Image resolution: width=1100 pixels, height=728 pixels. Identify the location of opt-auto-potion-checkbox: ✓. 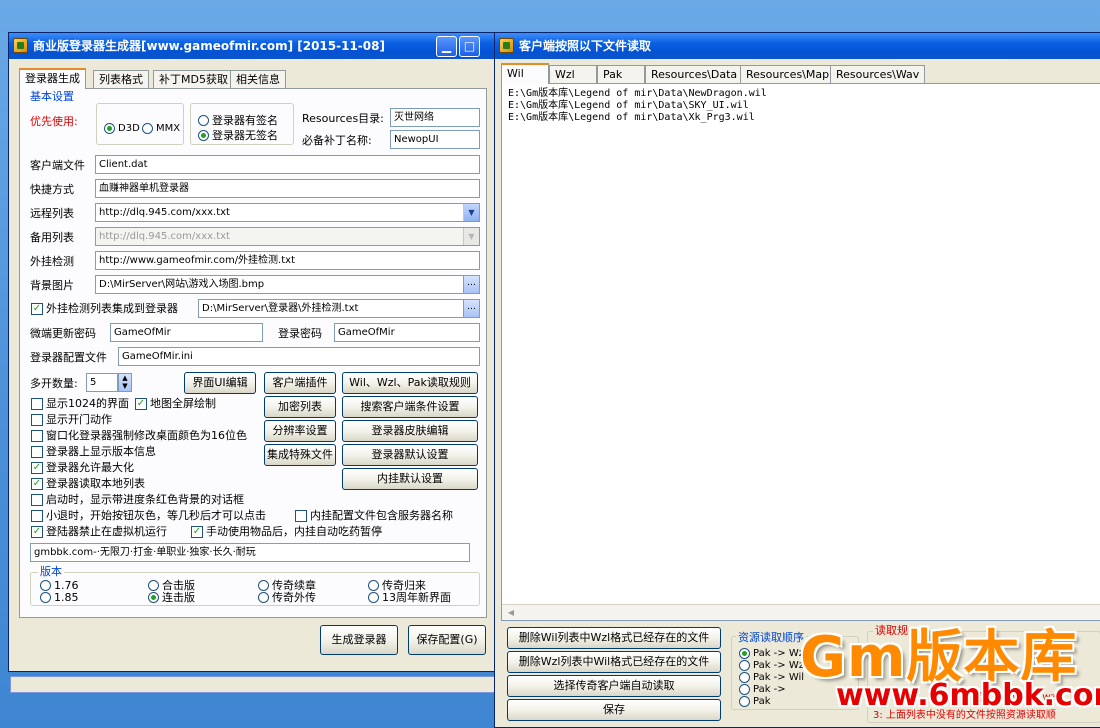
(197, 532).